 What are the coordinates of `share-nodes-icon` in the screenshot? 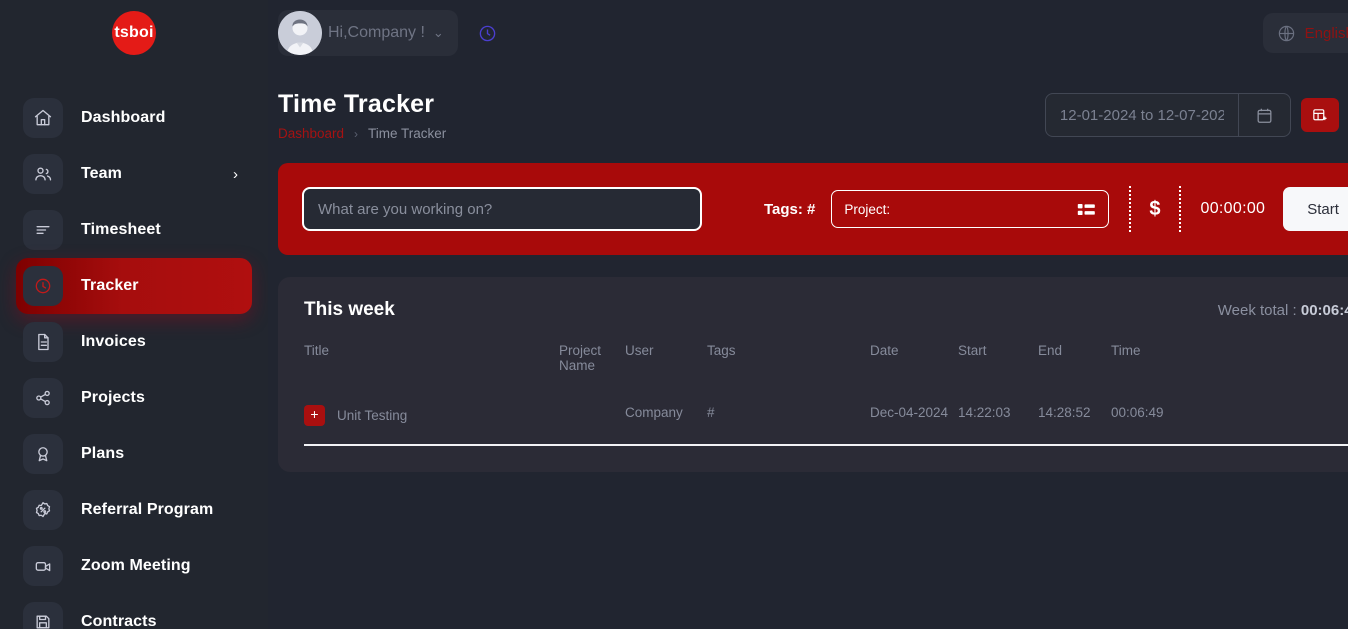 It's located at (43, 398).